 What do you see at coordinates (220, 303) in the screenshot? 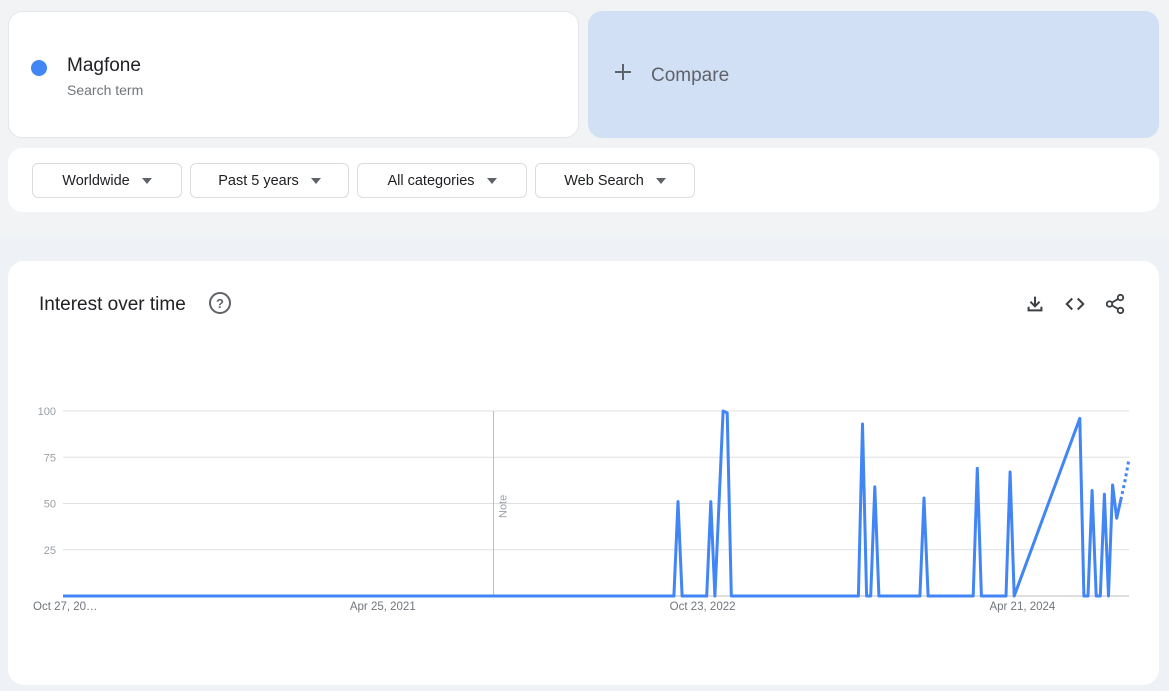
I see `help-circle-icon: ?` at bounding box center [220, 303].